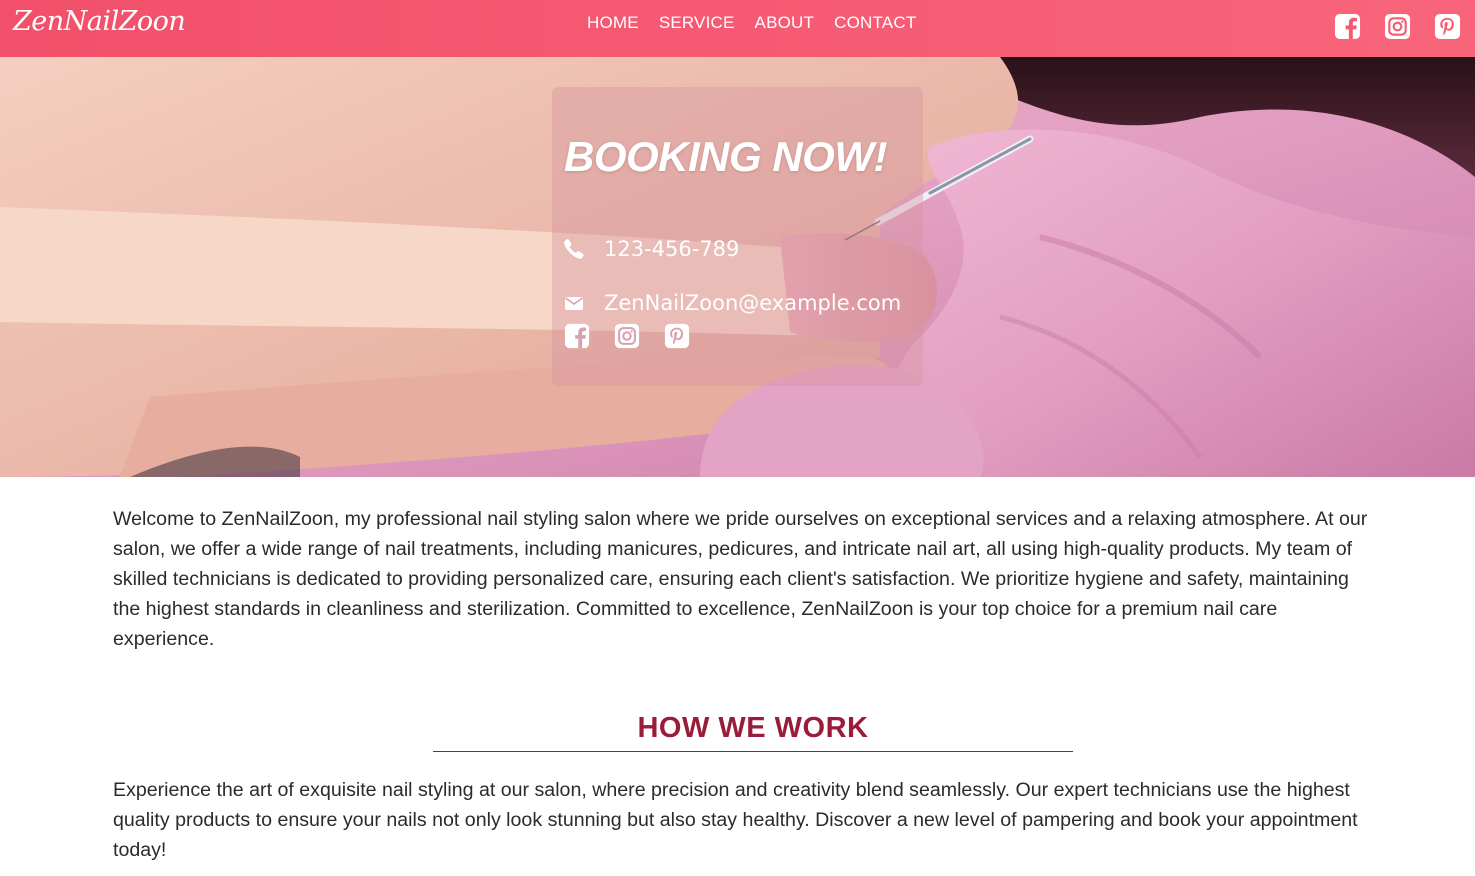  I want to click on nav-about: ABOUT, so click(785, 23).